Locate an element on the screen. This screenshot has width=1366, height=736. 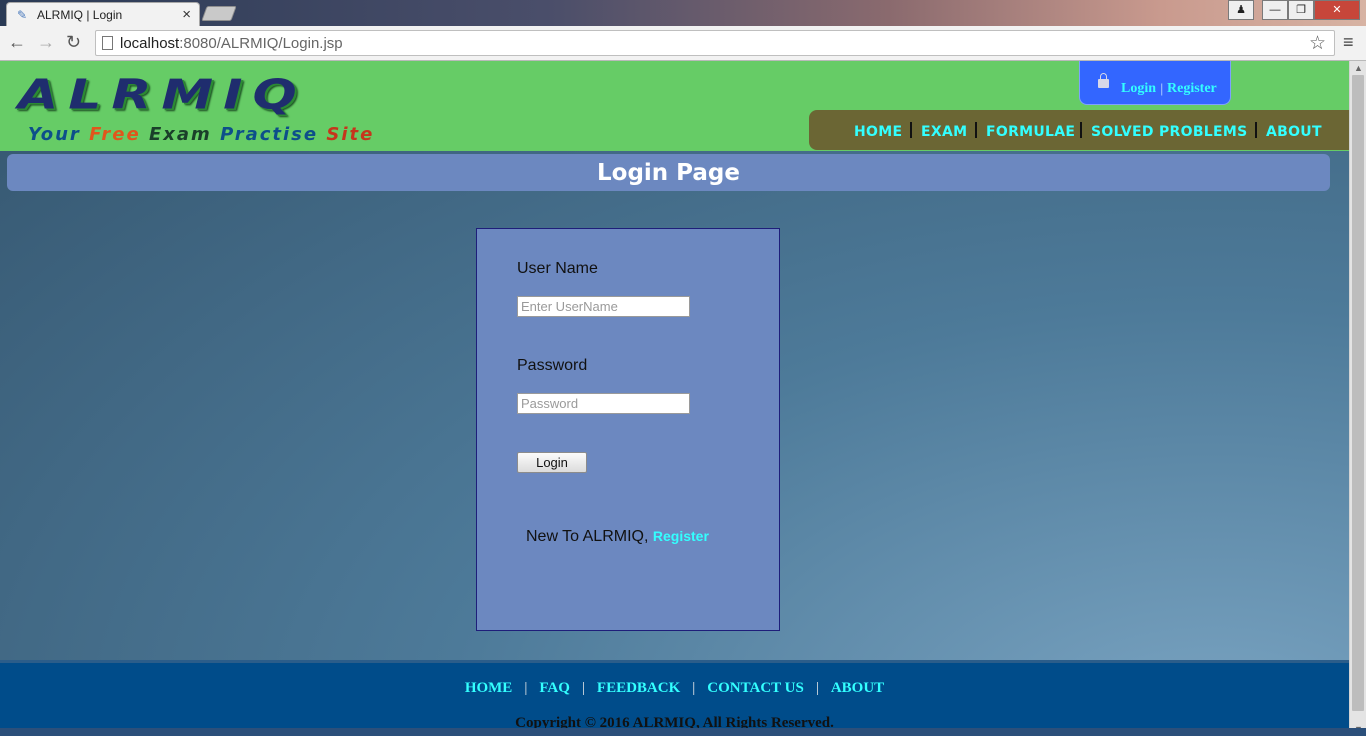
page-icon is located at coordinates (107, 43).